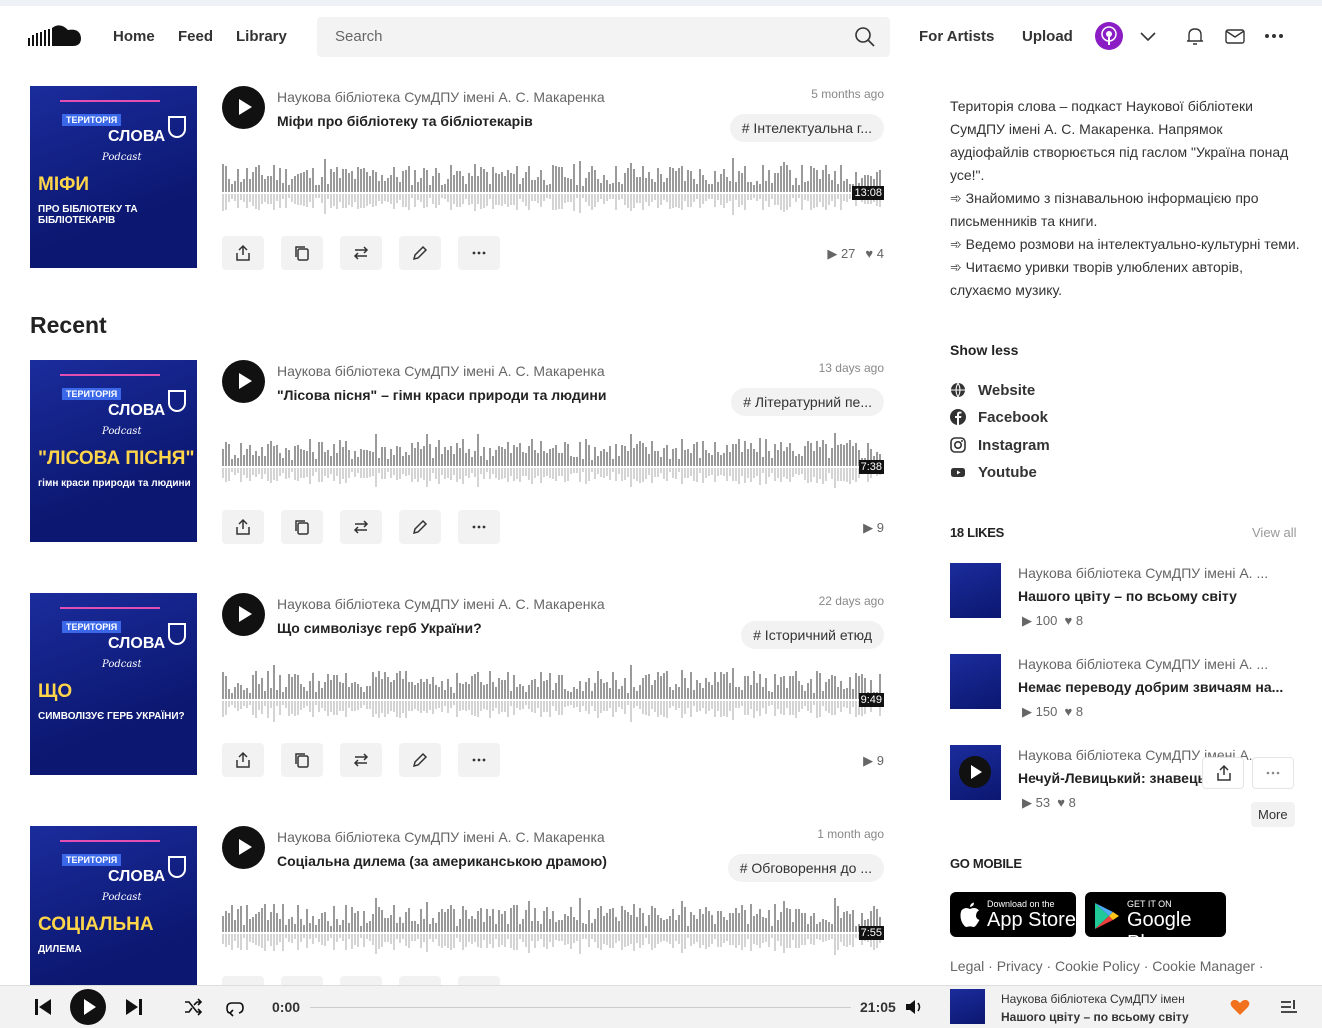 This screenshot has height=1028, width=1322. I want to click on track-title: Що символізує герб України?, so click(379, 628).